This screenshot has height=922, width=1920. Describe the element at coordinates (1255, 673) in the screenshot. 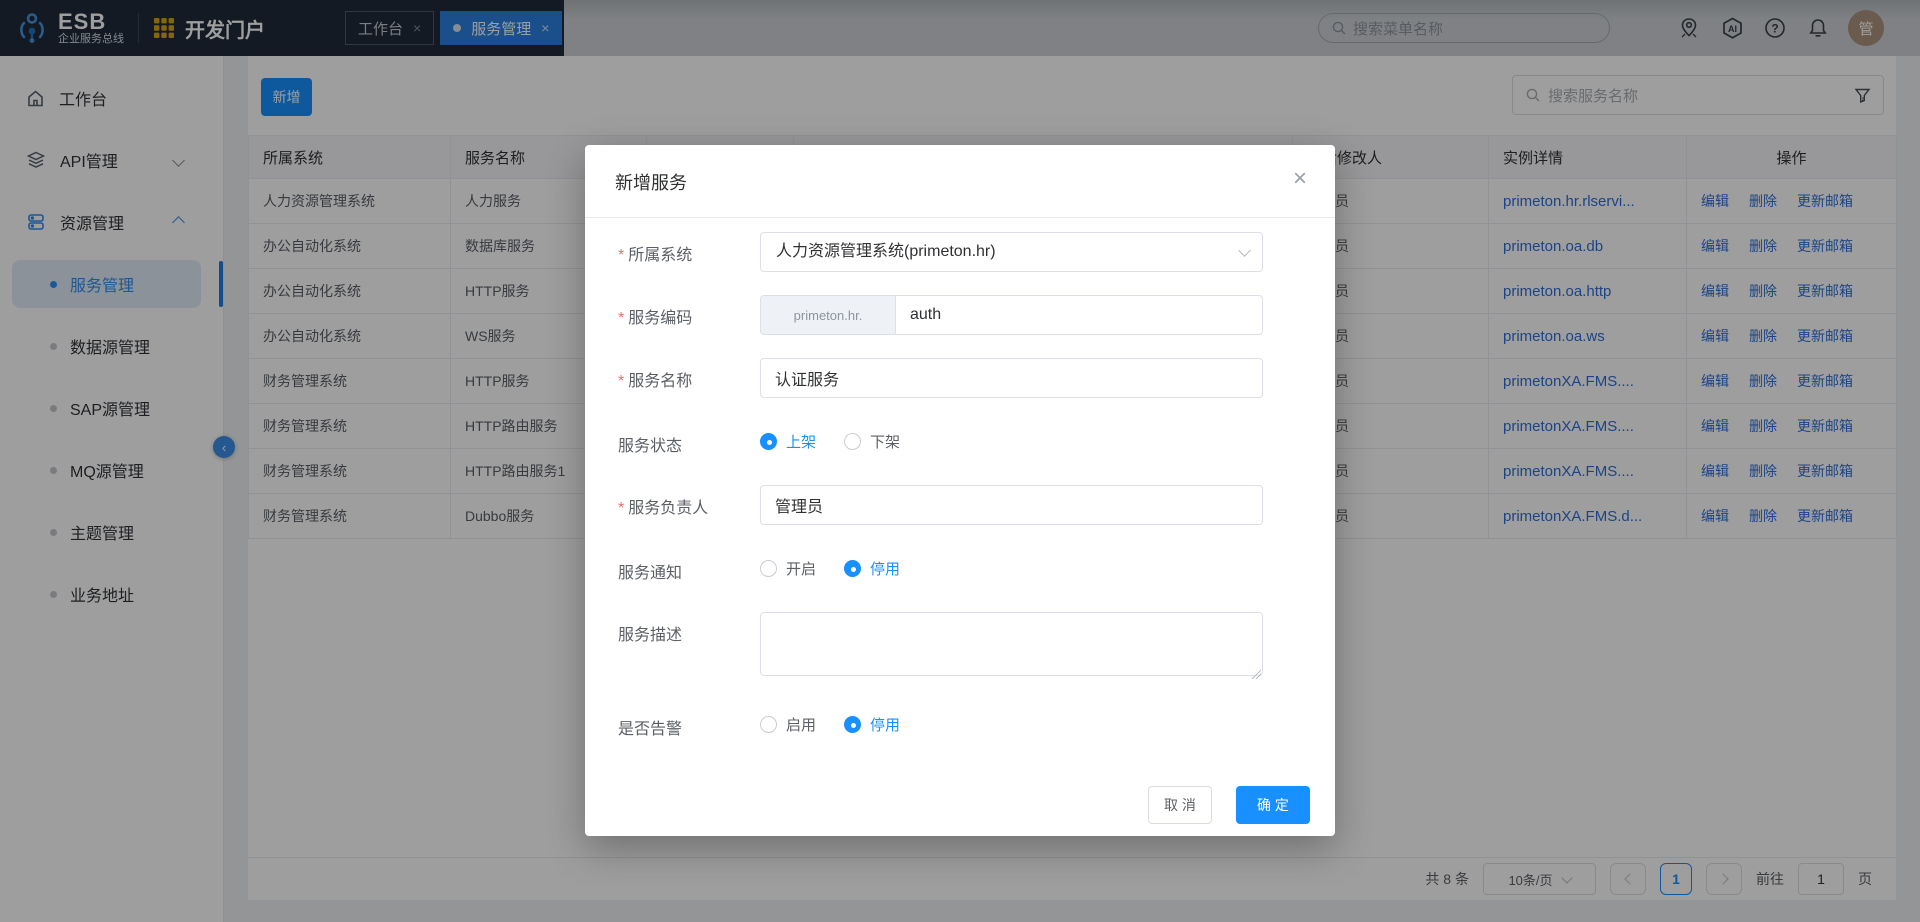

I see `resize-grip-icon` at that location.